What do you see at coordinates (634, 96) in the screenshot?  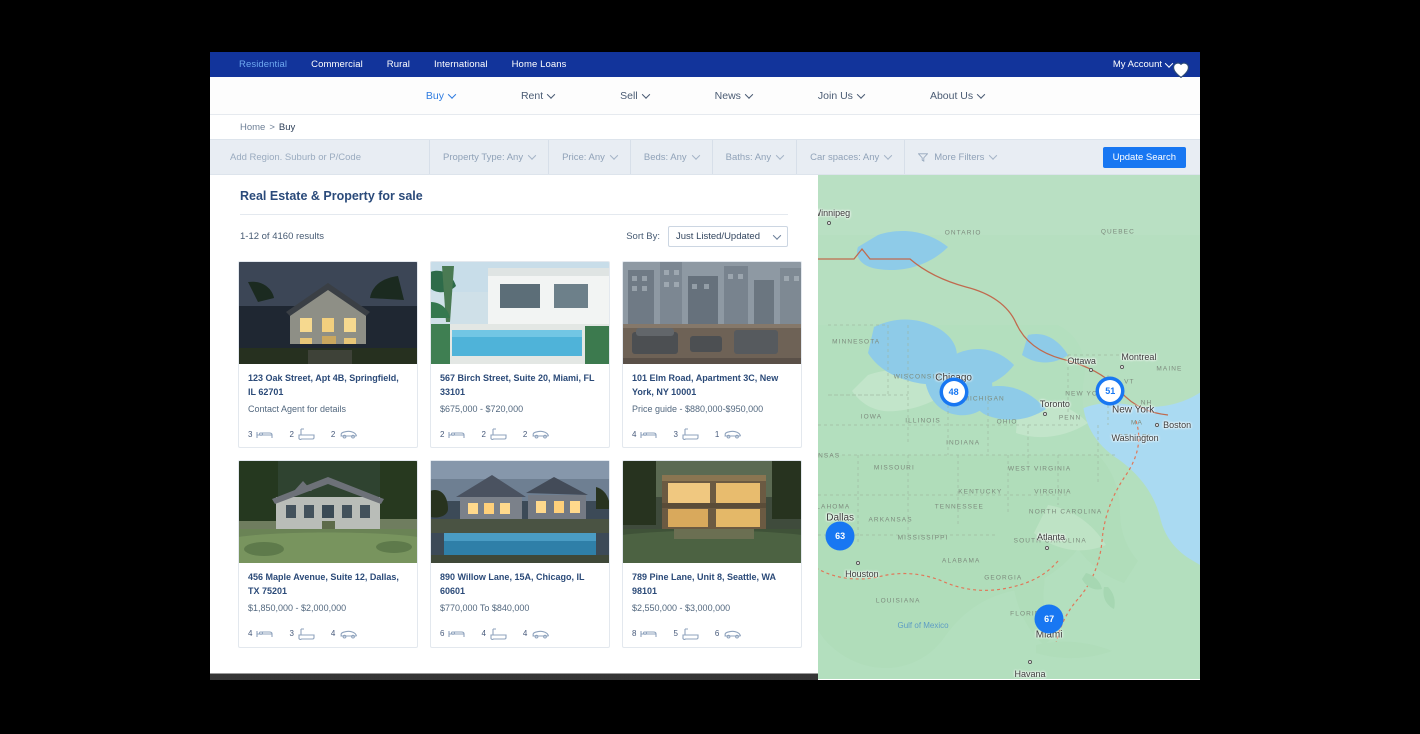 I see `nav-item-sell: Sell` at bounding box center [634, 96].